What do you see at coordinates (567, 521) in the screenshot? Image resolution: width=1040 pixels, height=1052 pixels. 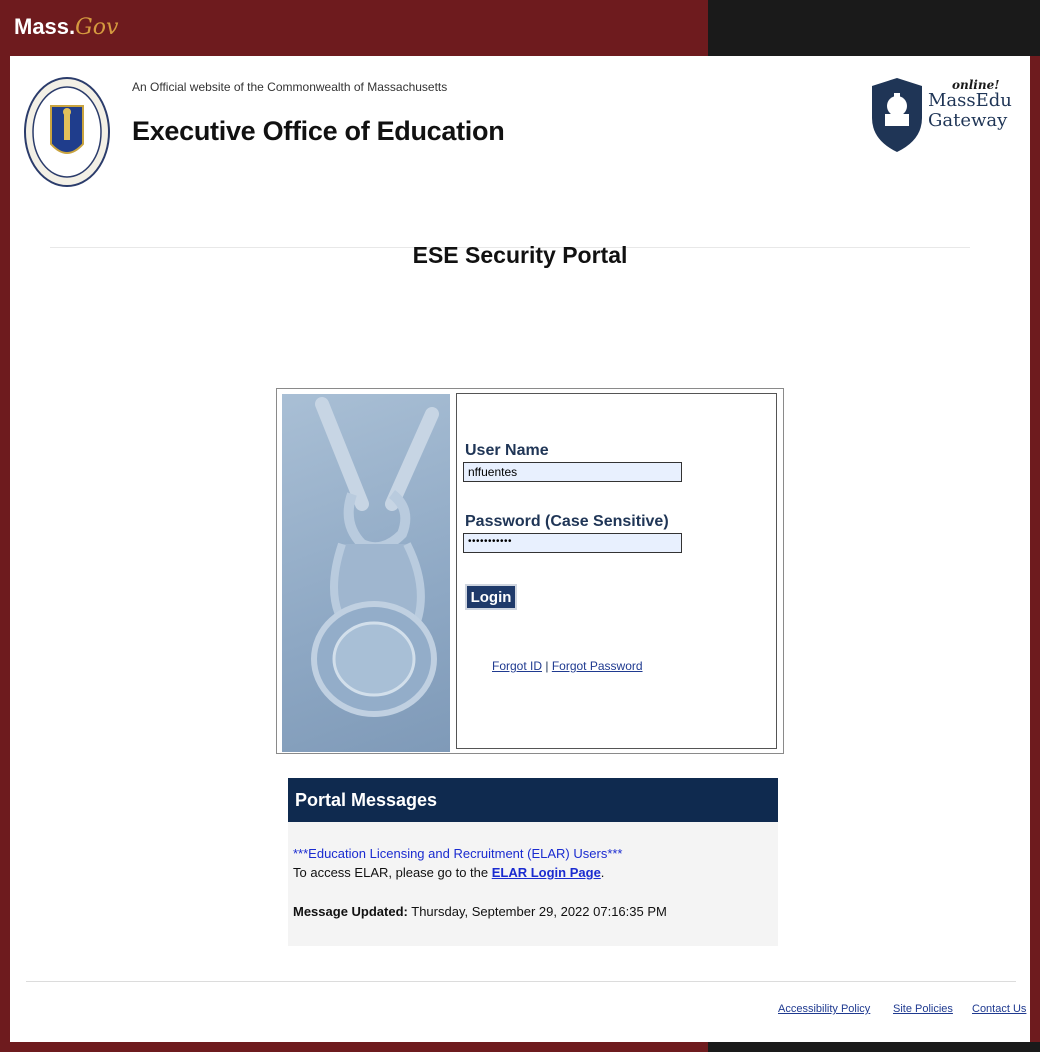 I see `password-label: Password (Case Sensitive)` at bounding box center [567, 521].